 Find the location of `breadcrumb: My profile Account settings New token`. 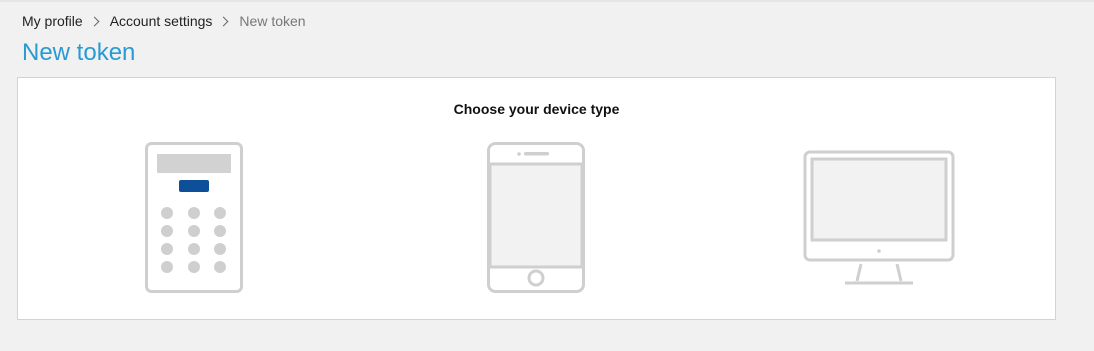

breadcrumb: My profile Account settings New token is located at coordinates (164, 21).